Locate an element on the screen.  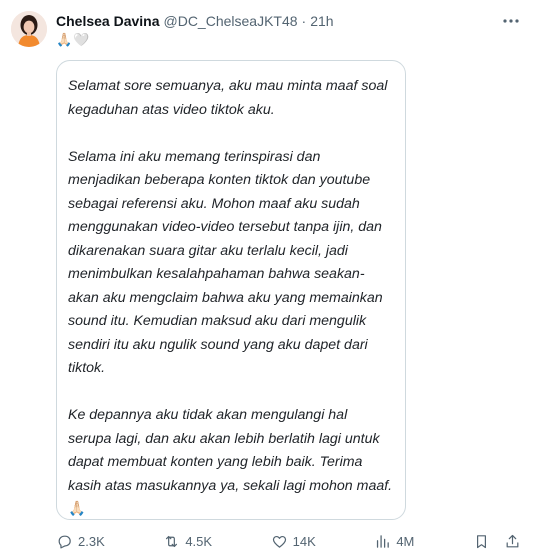
tweet-header: Chelsea Davina @DC_ChelseaJKT48 · 21h is located at coordinates (275, 21).